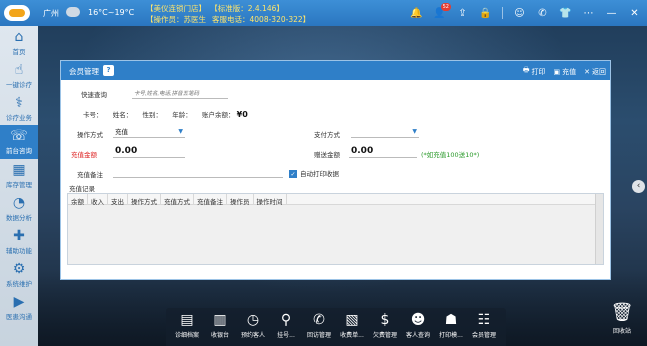 This screenshot has width=647, height=346. Describe the element at coordinates (385, 320) in the screenshot. I see `money-bag-icon: $` at that location.